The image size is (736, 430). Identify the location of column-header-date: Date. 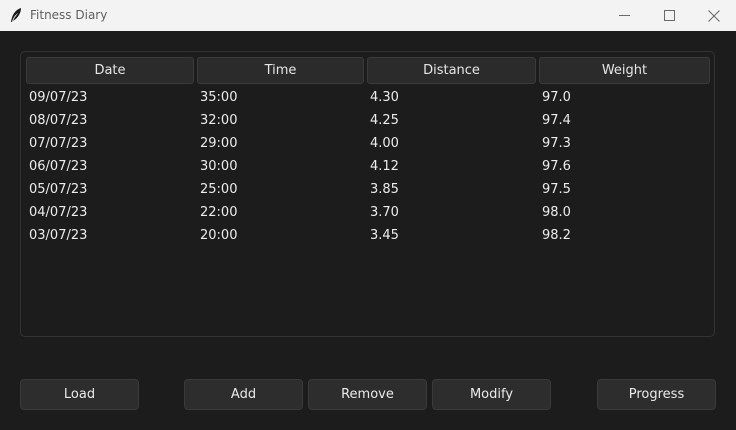
(110, 70).